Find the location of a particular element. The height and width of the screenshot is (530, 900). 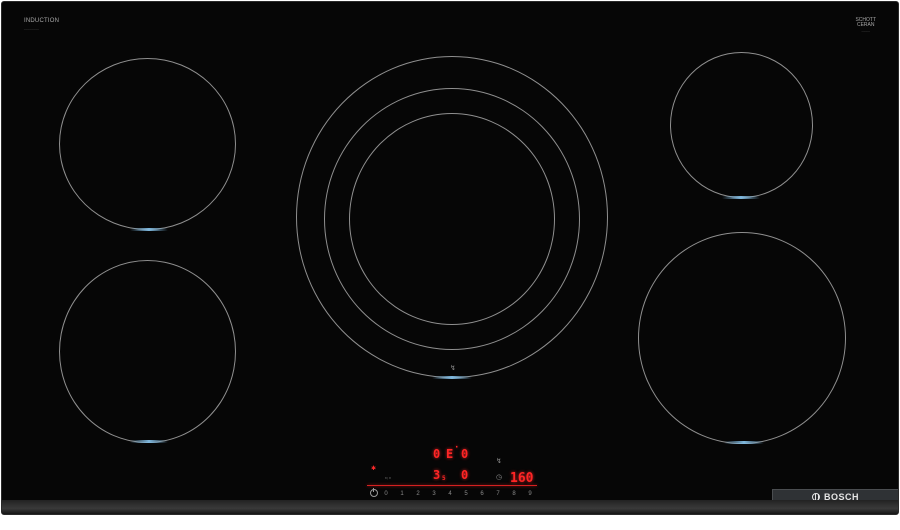

clock-icon: ◷ is located at coordinates (499, 477).